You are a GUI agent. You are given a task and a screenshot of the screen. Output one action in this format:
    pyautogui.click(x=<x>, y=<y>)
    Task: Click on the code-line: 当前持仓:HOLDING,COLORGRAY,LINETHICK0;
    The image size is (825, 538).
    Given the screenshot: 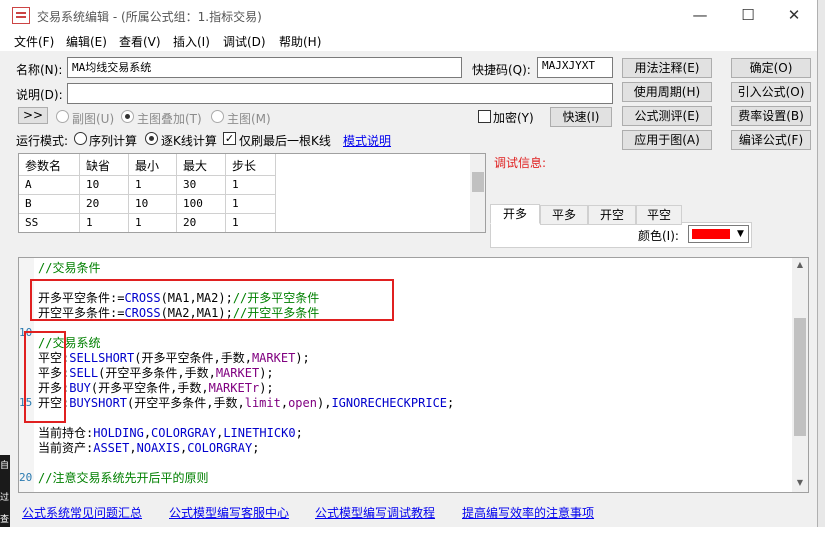 What is the action you would take?
    pyautogui.click(x=170, y=433)
    